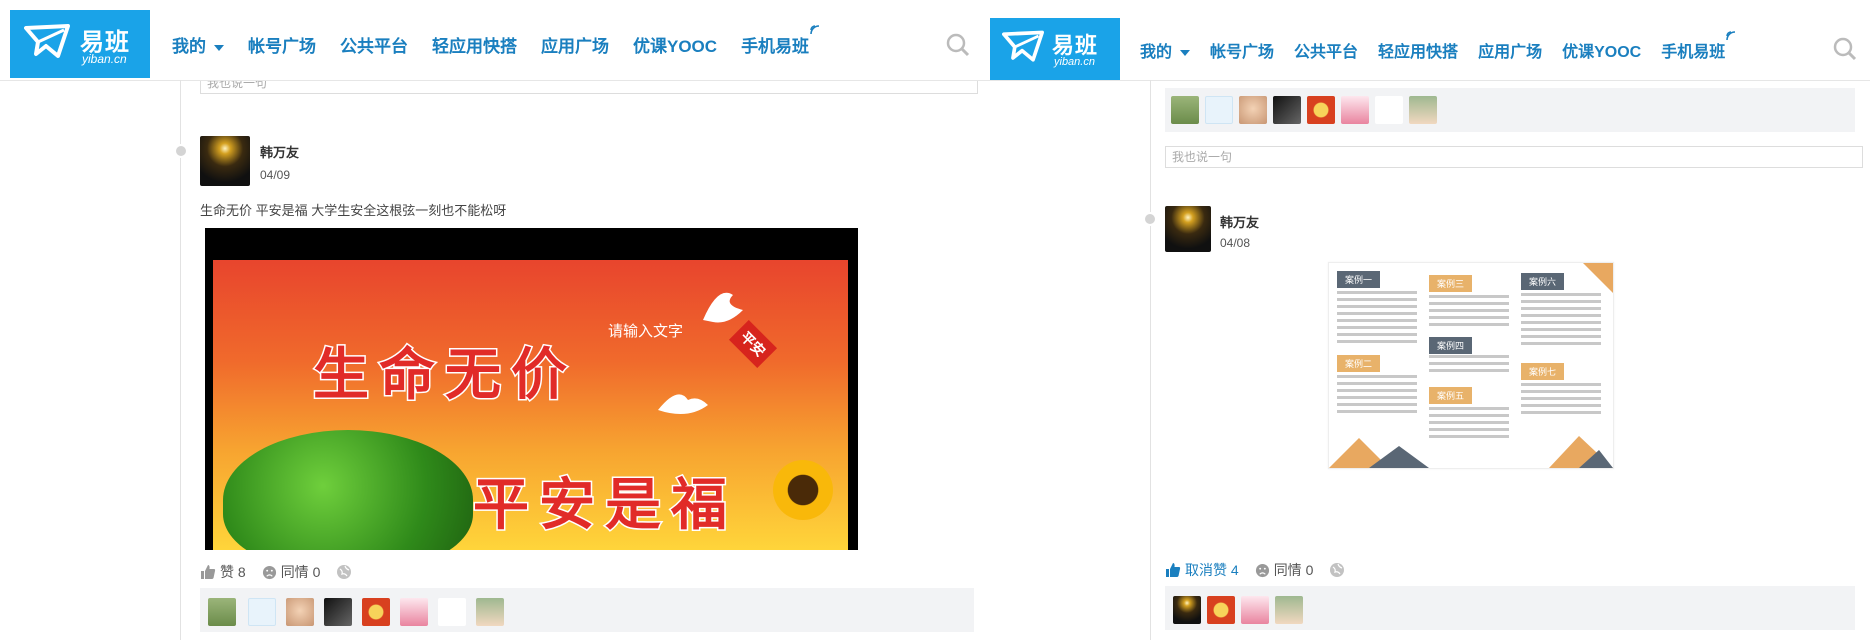 This screenshot has height=640, width=1870. I want to click on banner-placeholder-text: 请输入文字, so click(646, 331).